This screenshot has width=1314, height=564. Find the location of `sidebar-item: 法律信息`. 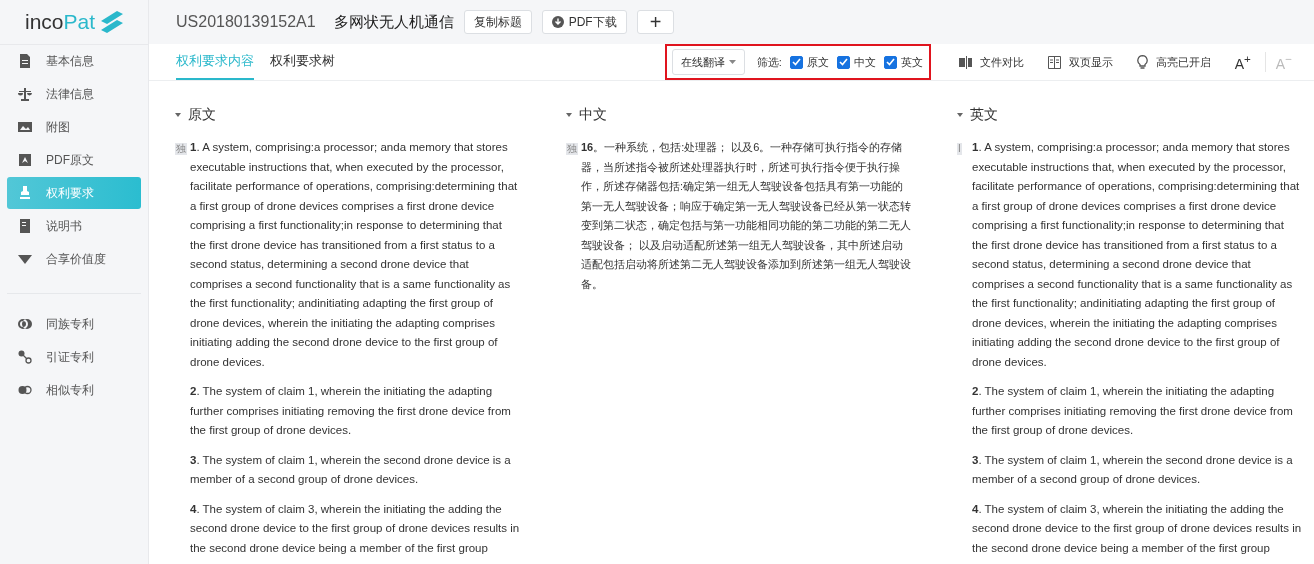

sidebar-item: 法律信息 is located at coordinates (74, 94).